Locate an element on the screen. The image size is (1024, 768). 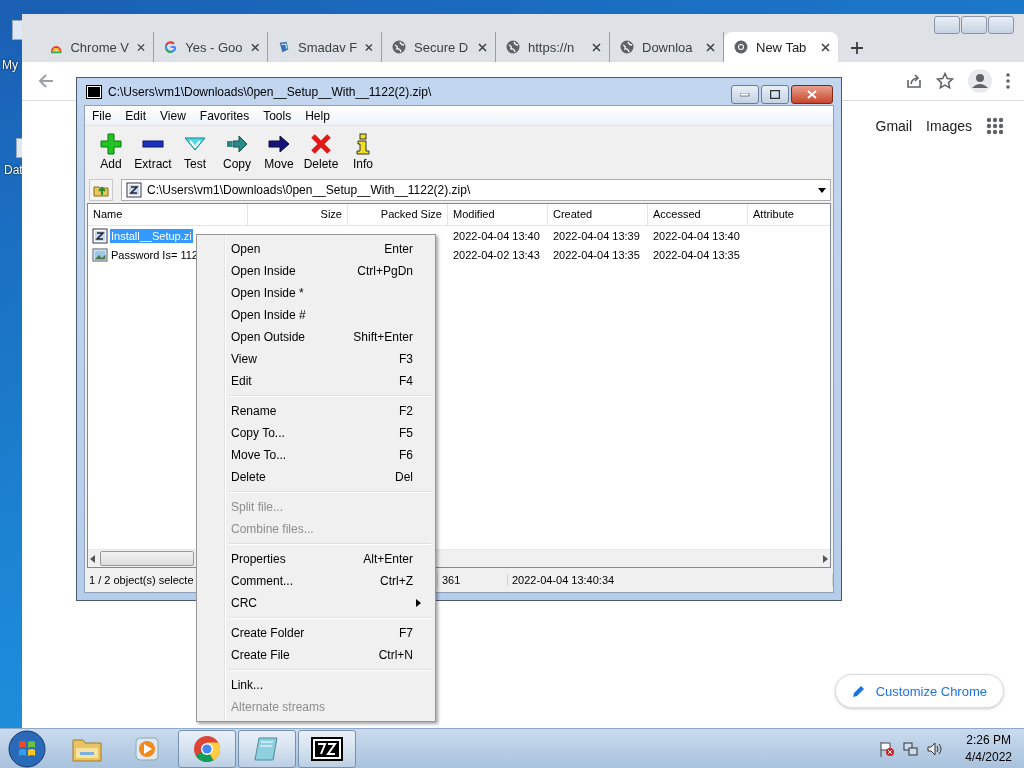
flag-icon is located at coordinates (887, 748).